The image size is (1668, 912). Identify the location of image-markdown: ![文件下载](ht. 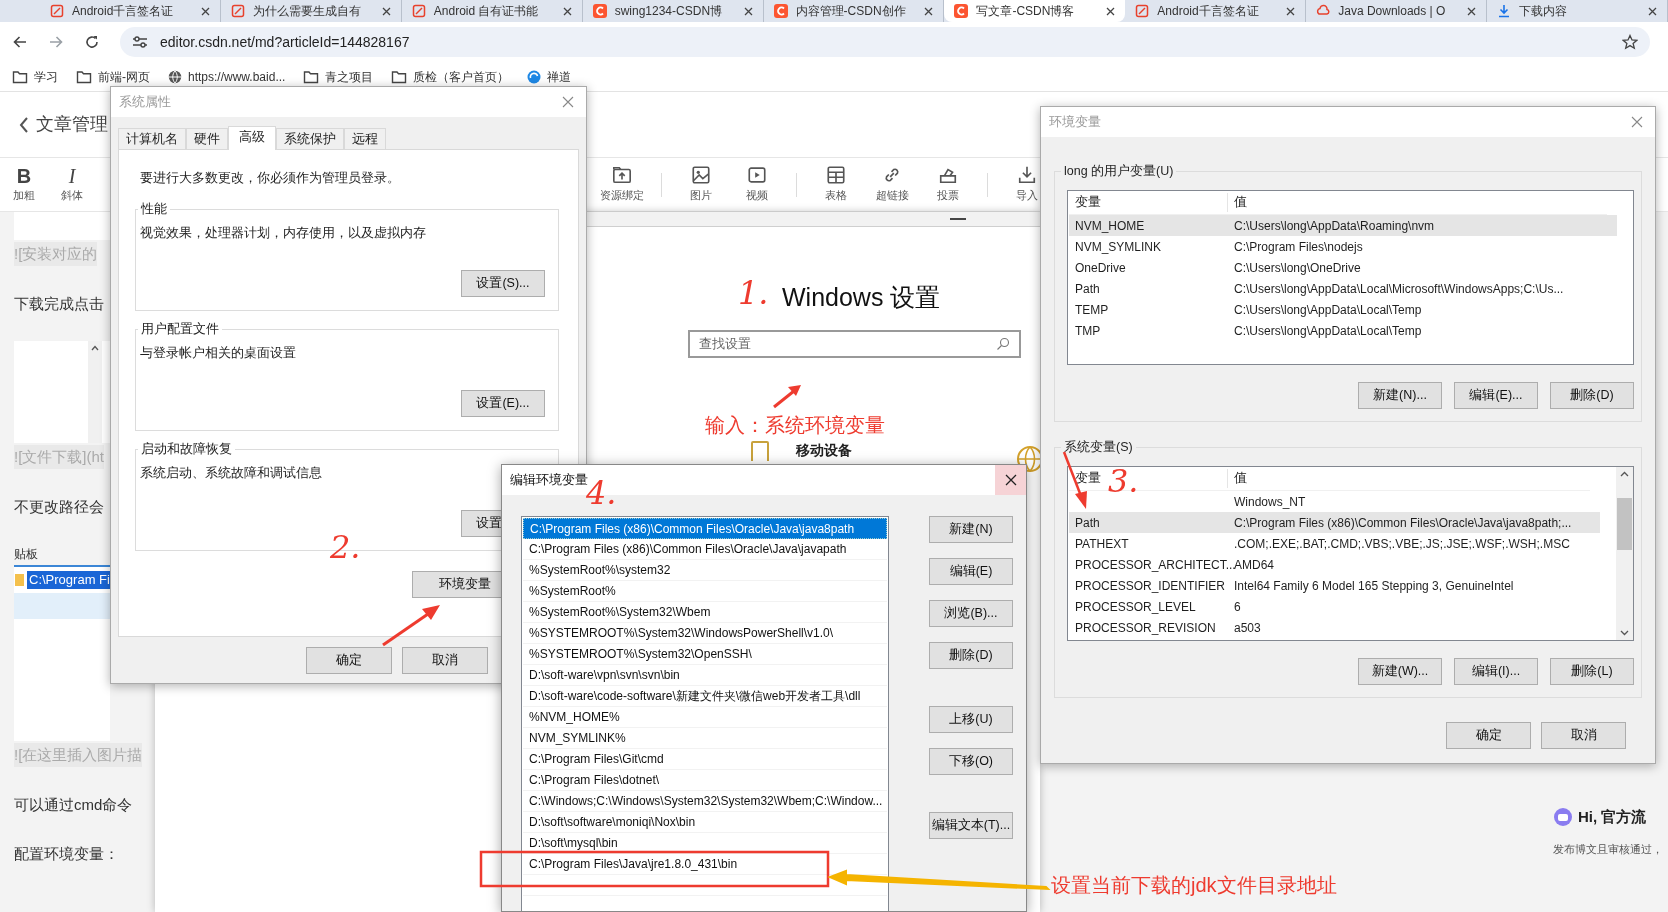
(59, 457).